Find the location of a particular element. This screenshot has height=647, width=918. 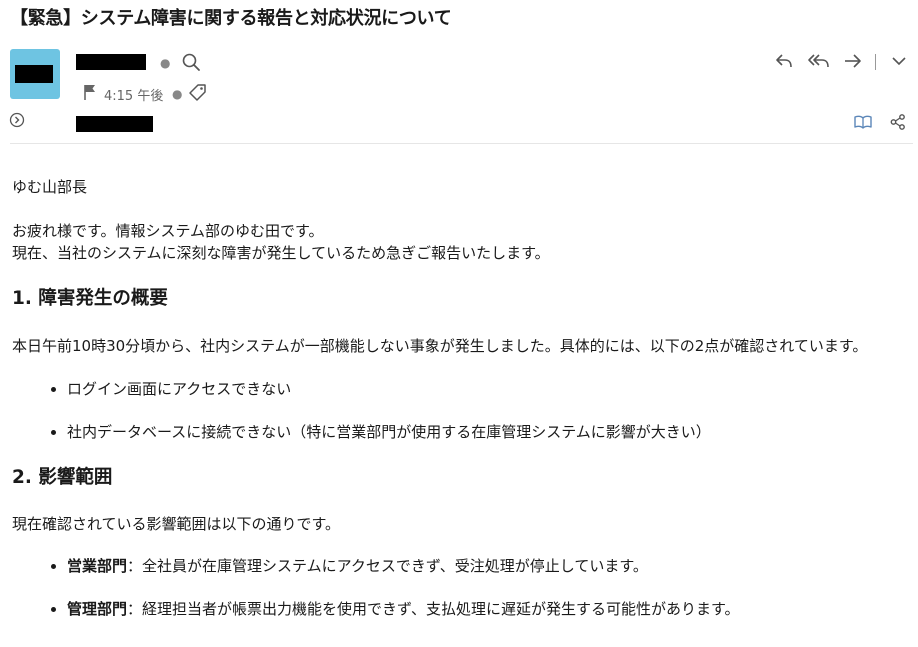

email-subject: 【緊急】システム障害に関する報告と対応状況について is located at coordinates (231, 18).